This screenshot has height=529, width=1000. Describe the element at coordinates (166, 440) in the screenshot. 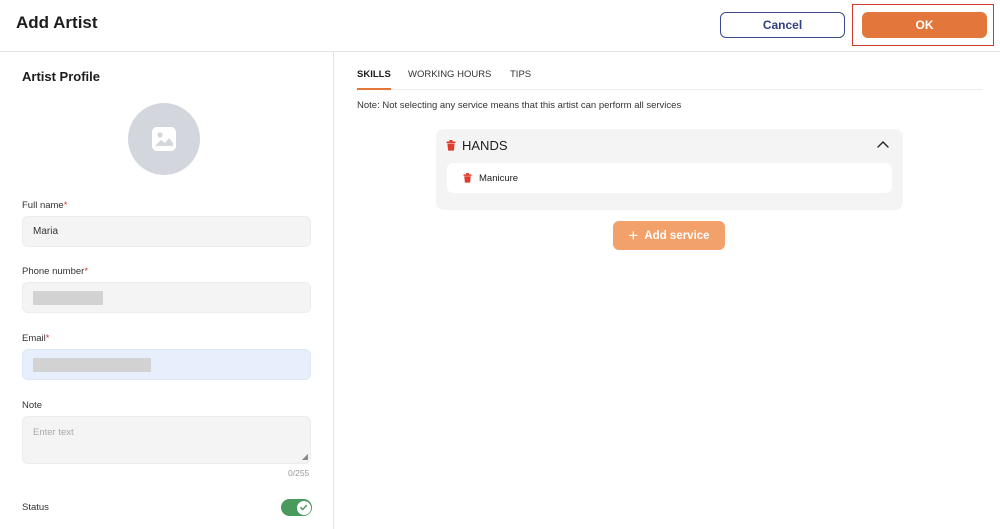

I see `note-textarea: Enter text ◢` at that location.